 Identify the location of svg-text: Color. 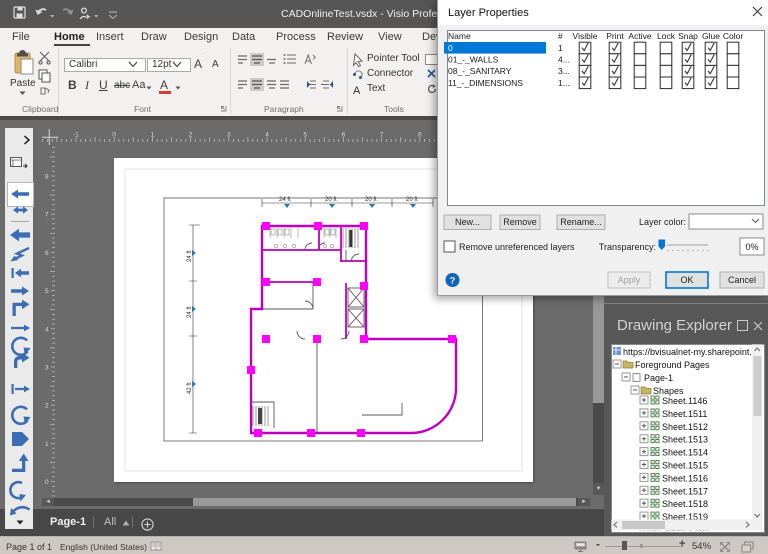
(733, 36).